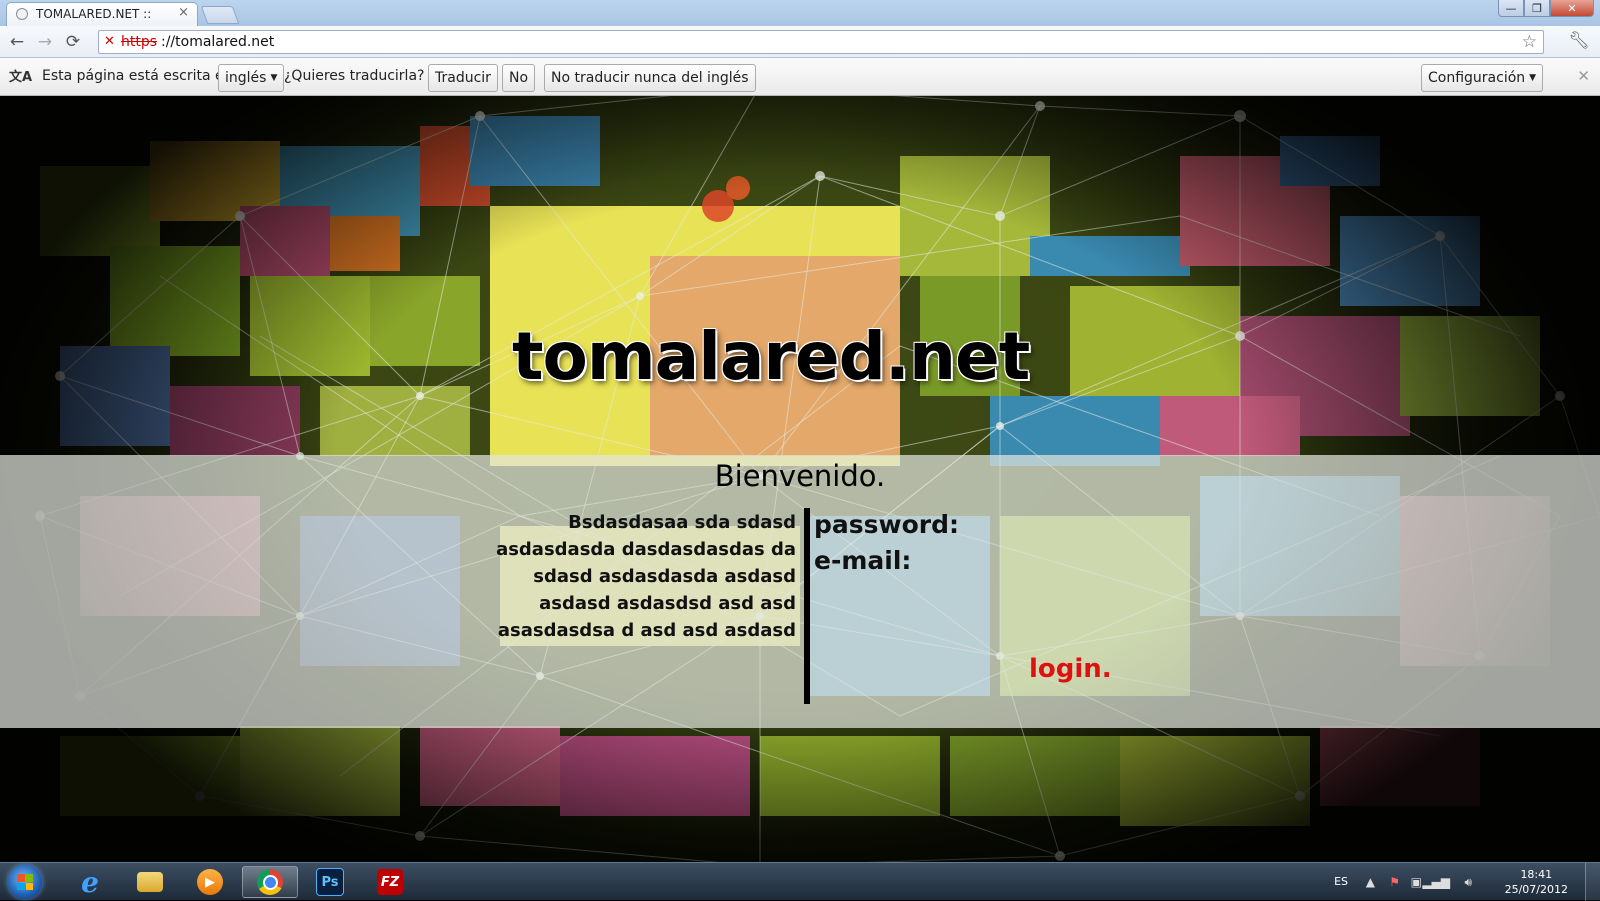 This screenshot has width=1600, height=901. What do you see at coordinates (771, 356) in the screenshot?
I see `site-logo: tomalared.net` at bounding box center [771, 356].